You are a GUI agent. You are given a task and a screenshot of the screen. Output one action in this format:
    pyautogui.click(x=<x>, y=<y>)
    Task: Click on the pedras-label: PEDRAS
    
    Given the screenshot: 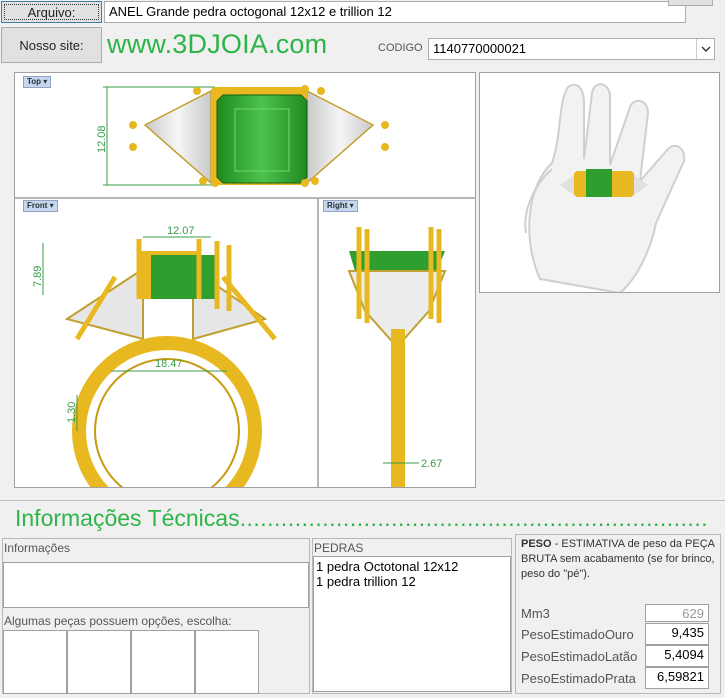 What is the action you would take?
    pyautogui.click(x=339, y=548)
    